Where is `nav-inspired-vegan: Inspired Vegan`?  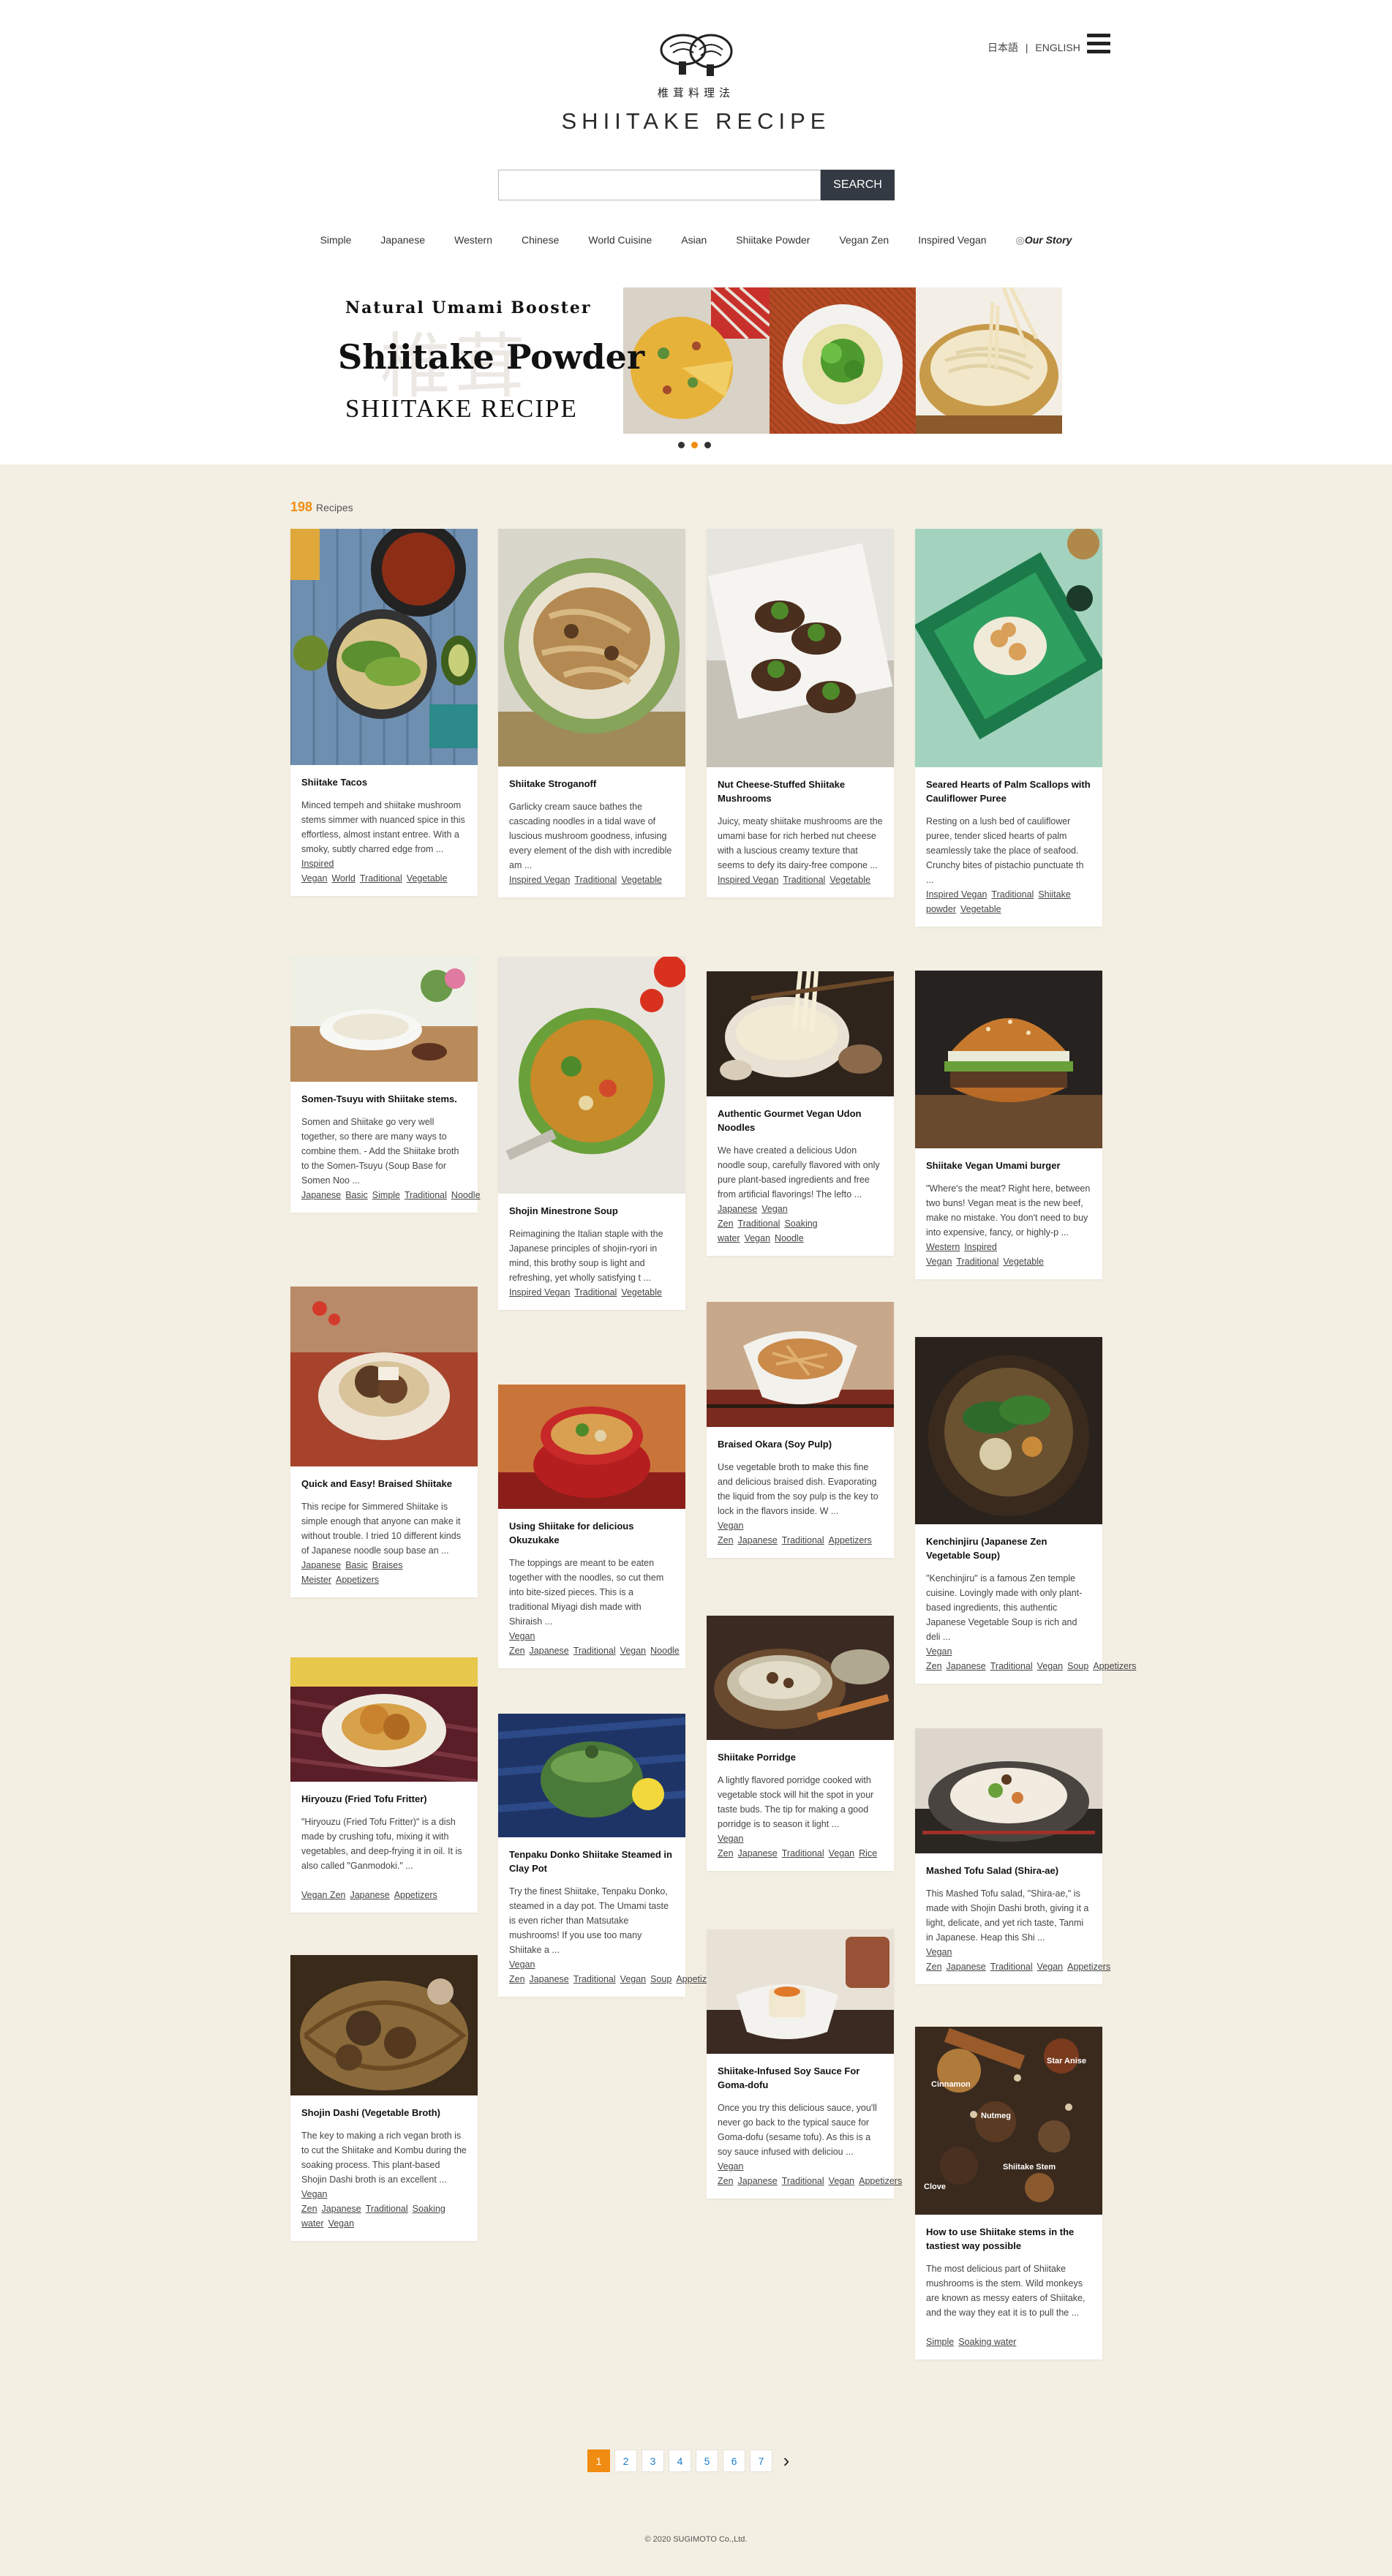
nav-inspired-vegan: Inspired Vegan is located at coordinates (952, 240).